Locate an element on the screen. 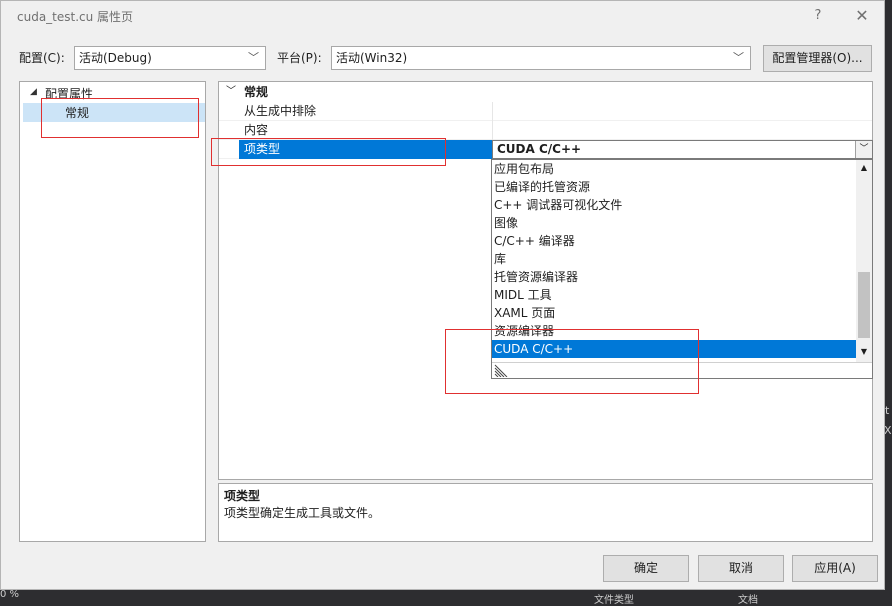  collapse-chevron-icon: ﹀ is located at coordinates (231, 91).